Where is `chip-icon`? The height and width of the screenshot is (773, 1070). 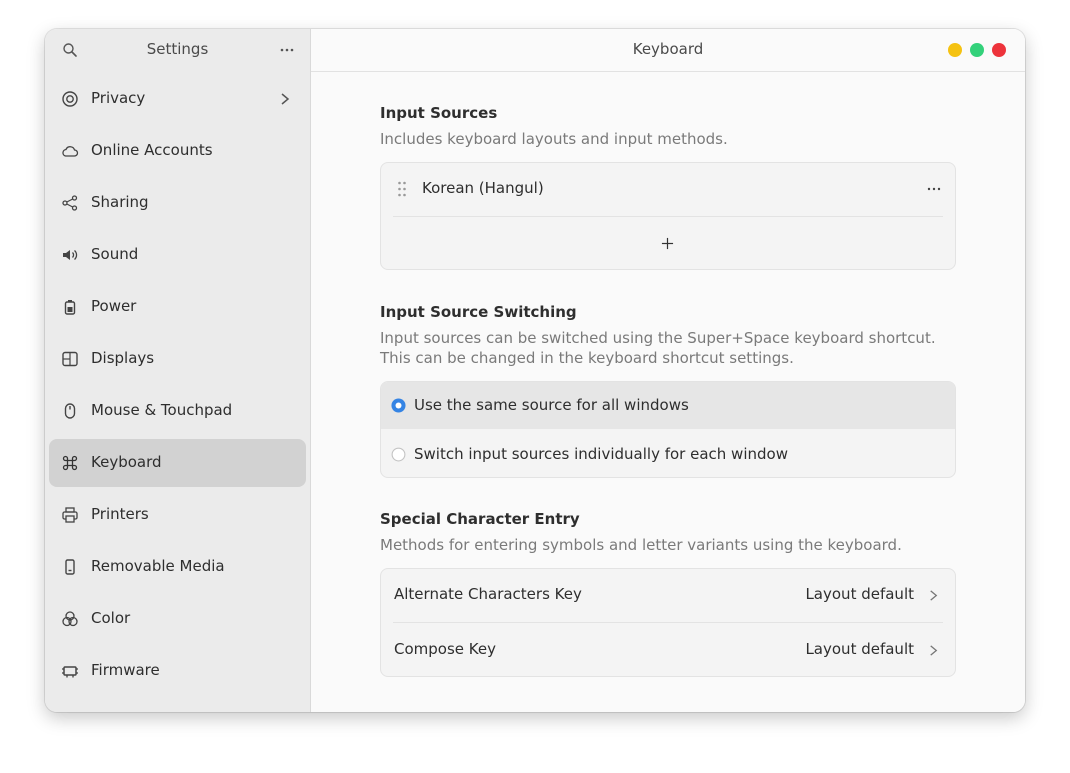 chip-icon is located at coordinates (70, 672).